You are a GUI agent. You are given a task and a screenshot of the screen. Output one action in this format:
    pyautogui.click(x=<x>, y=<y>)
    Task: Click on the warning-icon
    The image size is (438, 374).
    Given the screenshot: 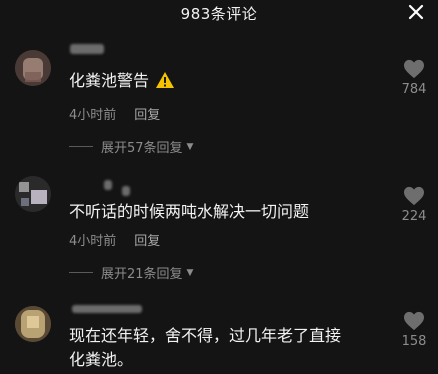 What is the action you would take?
    pyautogui.click(x=165, y=83)
    